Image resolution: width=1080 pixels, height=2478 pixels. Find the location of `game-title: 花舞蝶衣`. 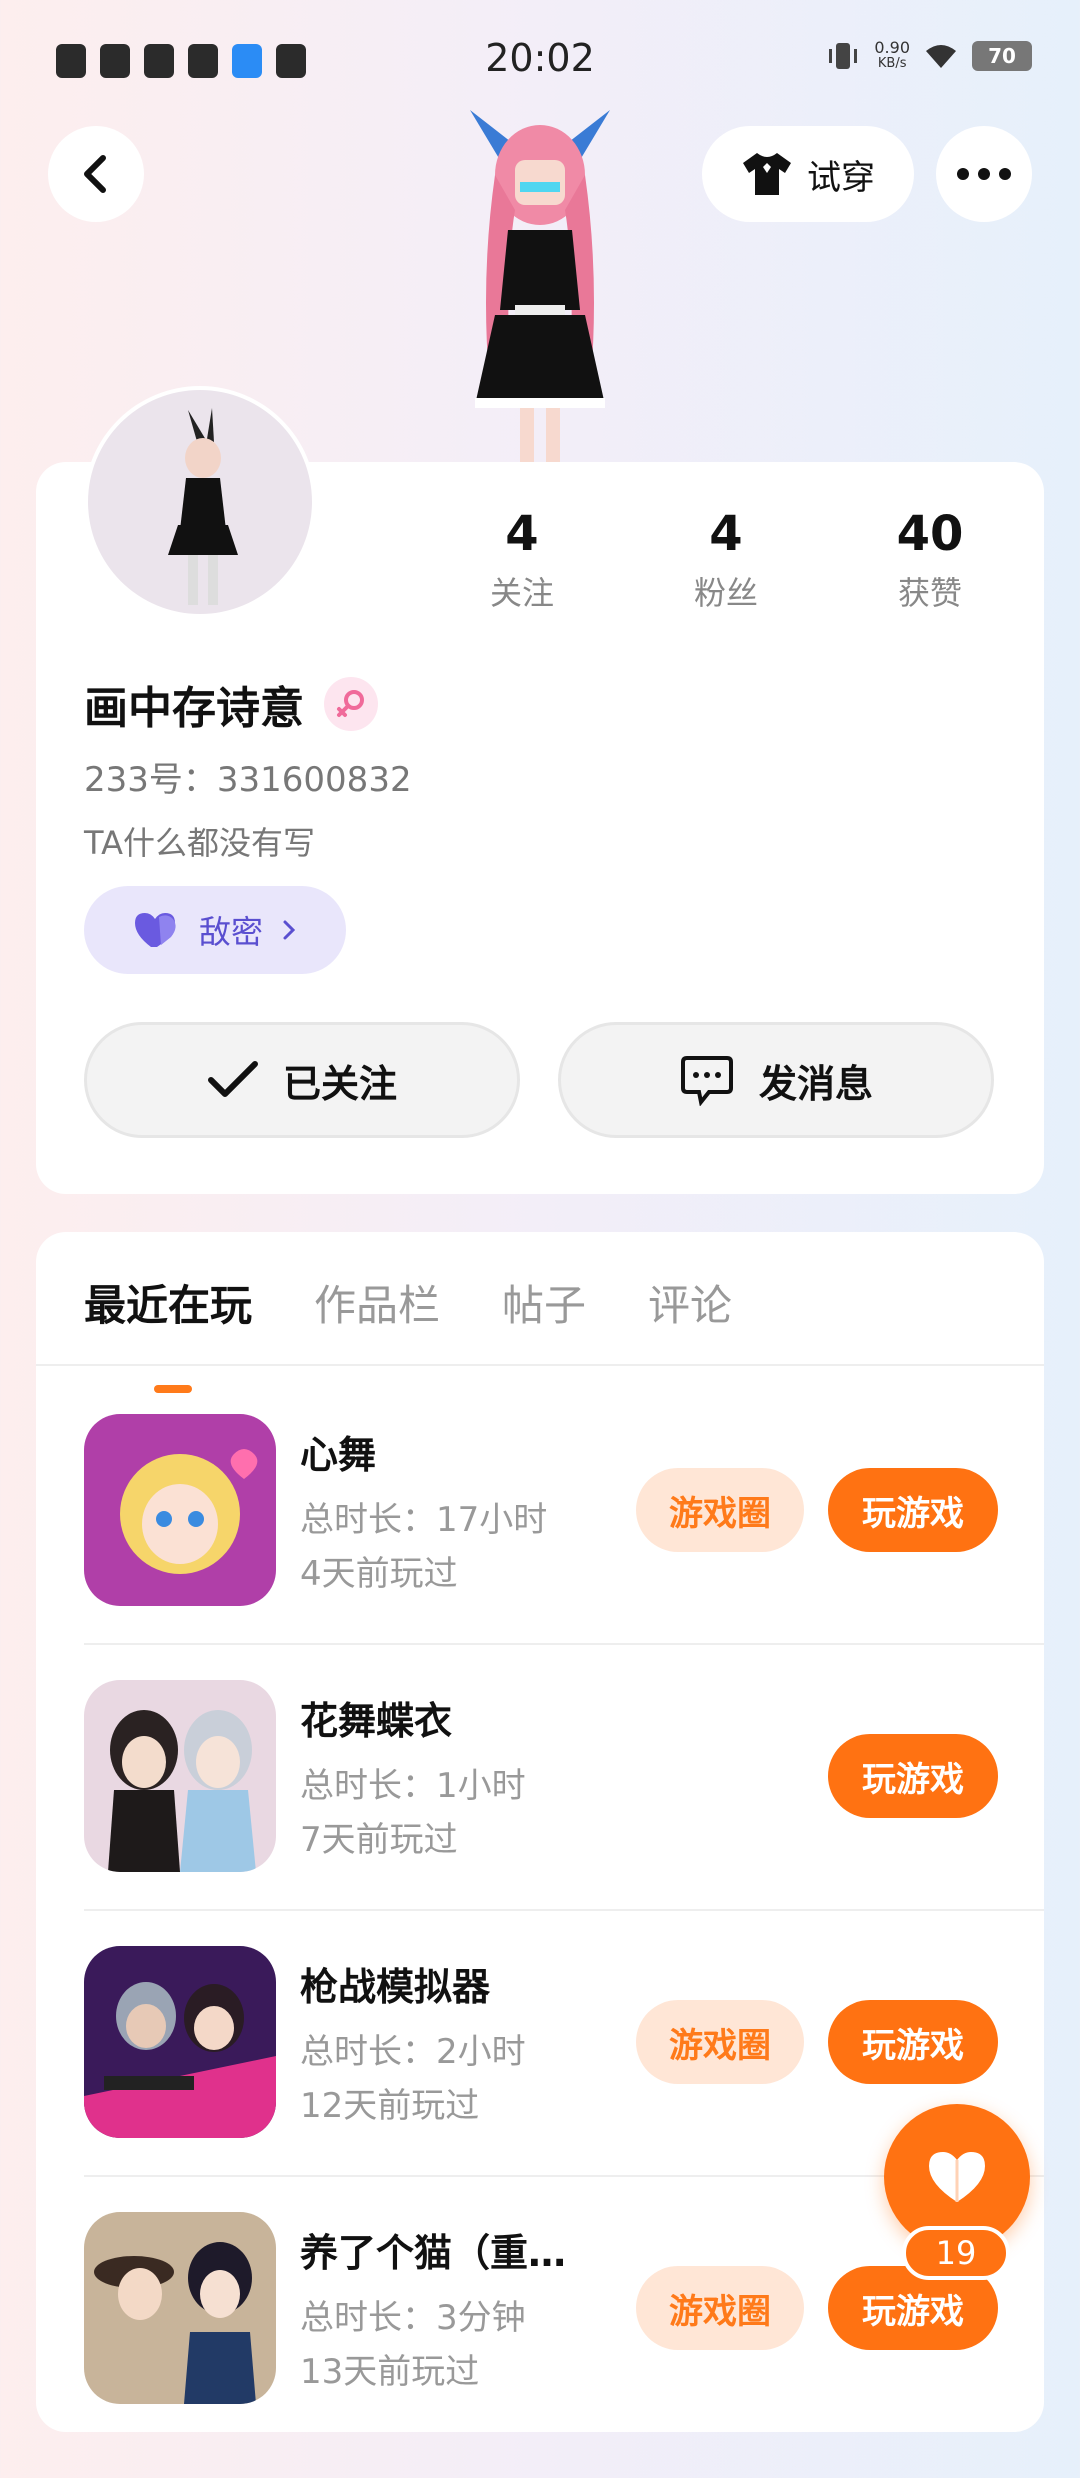

game-title: 花舞蝶衣 is located at coordinates (376, 1721).